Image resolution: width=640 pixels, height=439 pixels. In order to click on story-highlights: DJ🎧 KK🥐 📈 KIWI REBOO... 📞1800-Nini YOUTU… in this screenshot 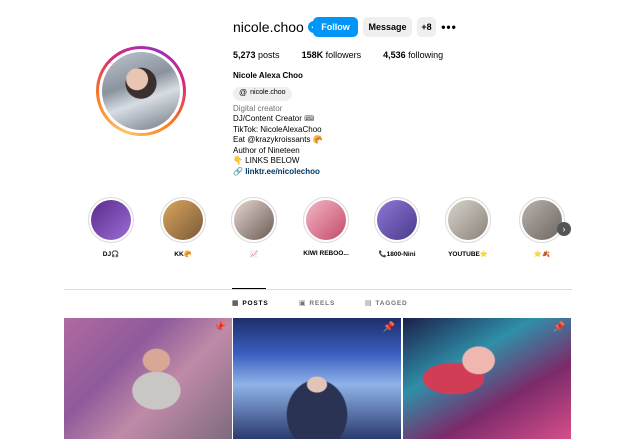, I will do `click(330, 229)`.